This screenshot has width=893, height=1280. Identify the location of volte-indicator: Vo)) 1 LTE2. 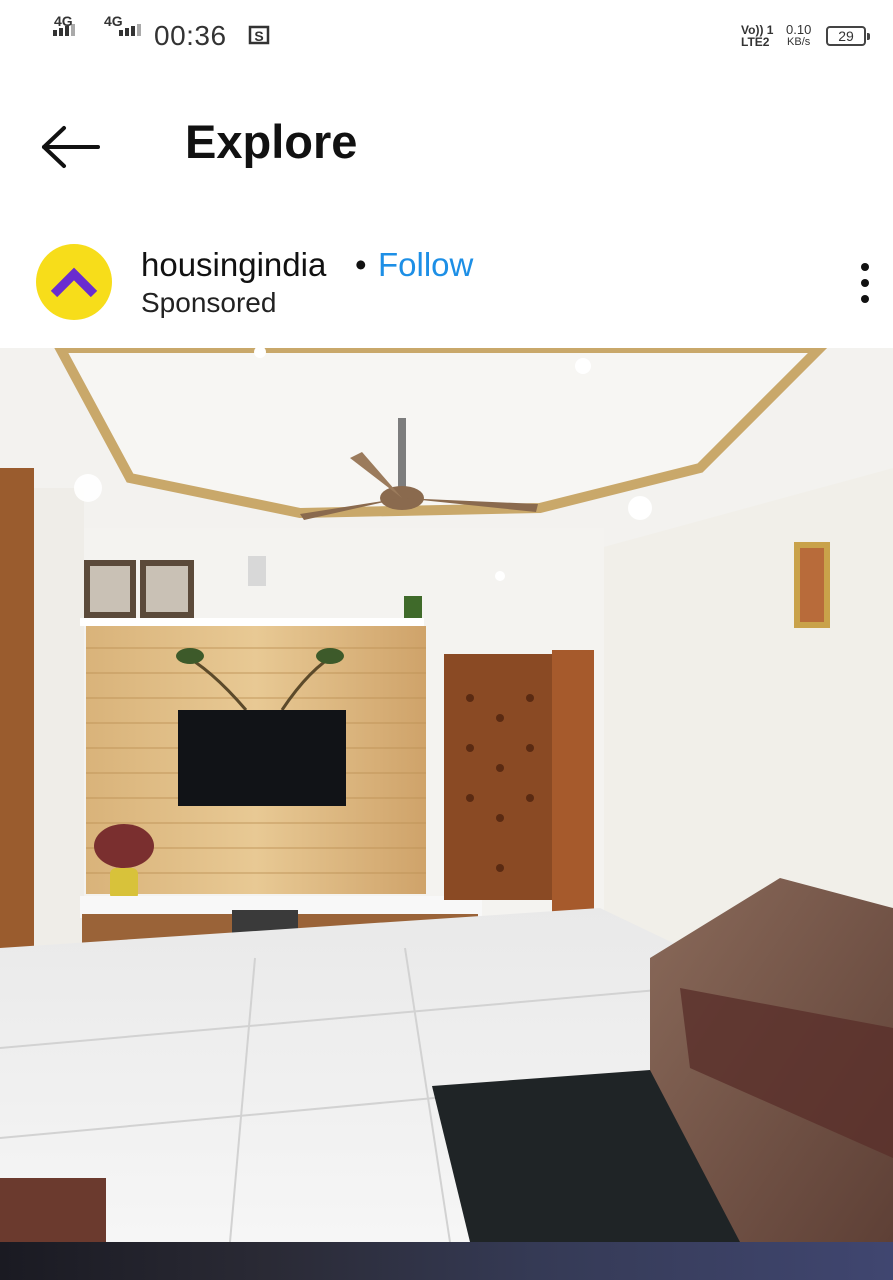
(757, 36).